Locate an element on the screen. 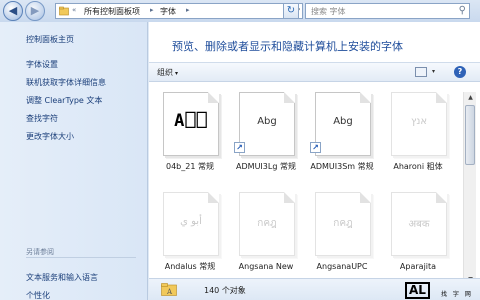 The height and width of the screenshot is (300, 480). scroll-thumb is located at coordinates (470, 135).